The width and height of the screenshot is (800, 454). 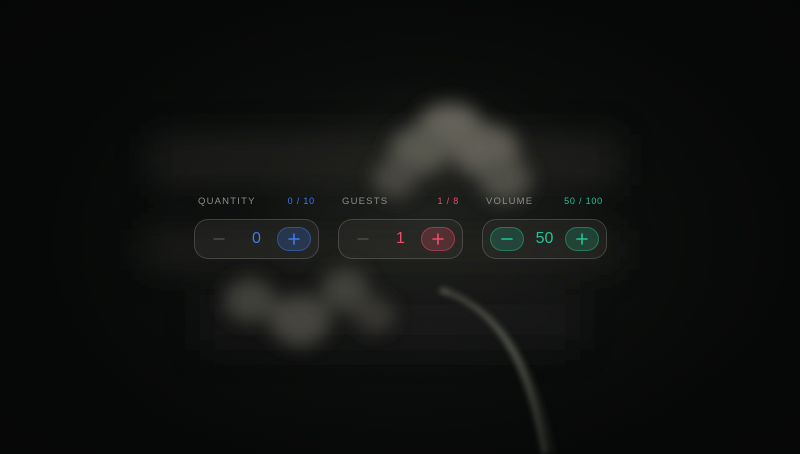 I want to click on guests-value: 1, so click(x=400, y=238).